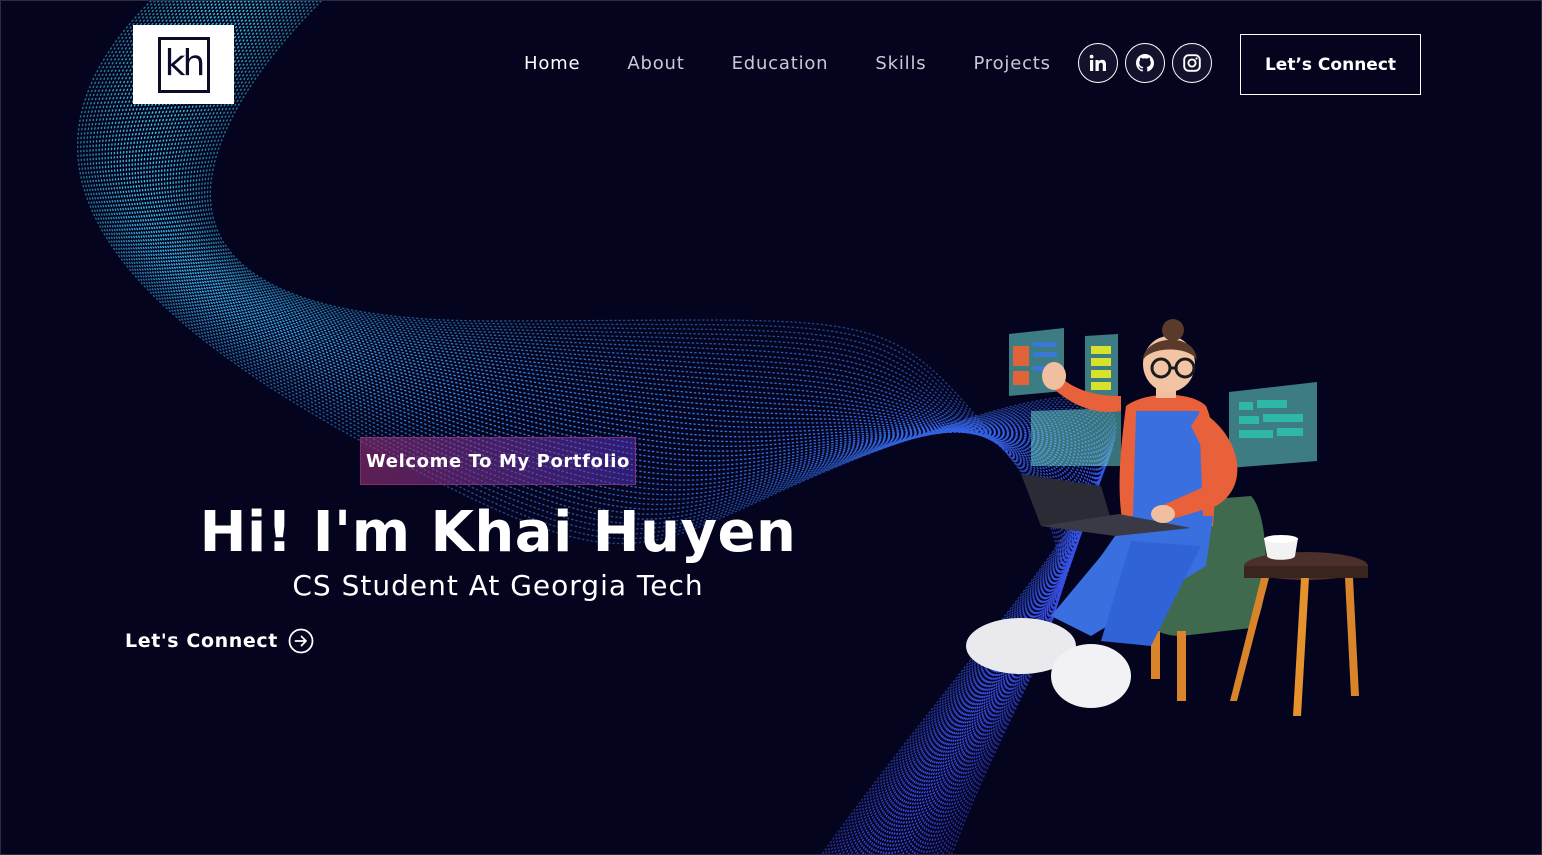 The width and height of the screenshot is (1542, 855). I want to click on floating-screen-middle, so click(1101, 365).